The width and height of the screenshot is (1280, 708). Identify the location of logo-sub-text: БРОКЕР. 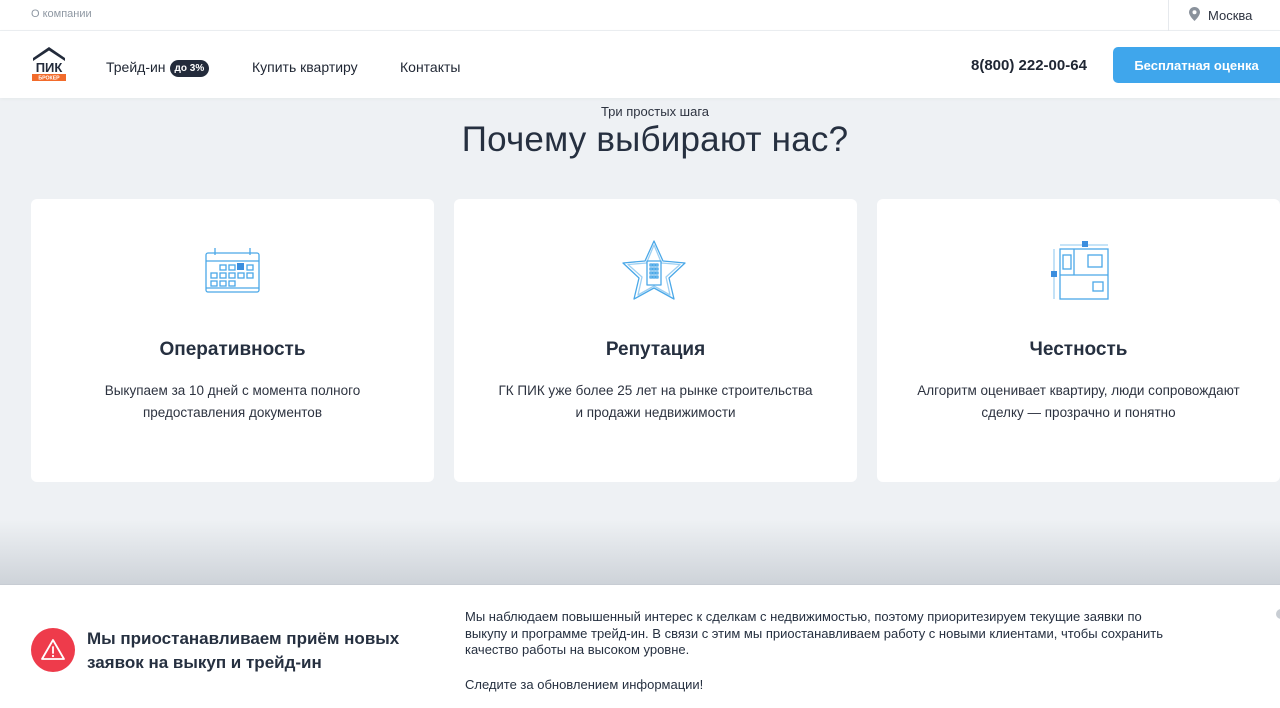
(49, 79).